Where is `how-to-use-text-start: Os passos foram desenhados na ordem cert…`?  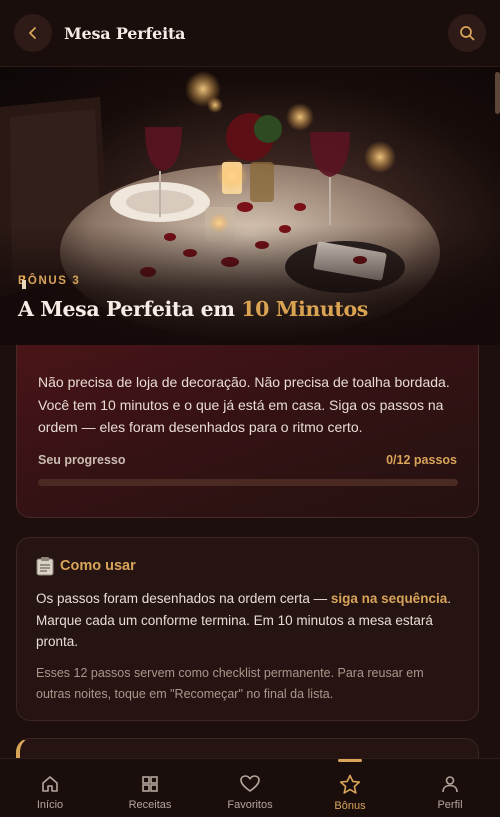 how-to-use-text-start: Os passos foram desenhados na ordem cert… is located at coordinates (183, 598).